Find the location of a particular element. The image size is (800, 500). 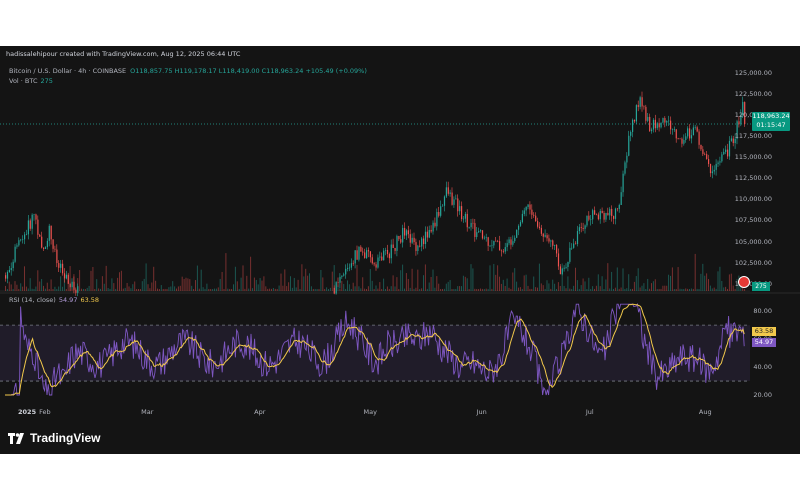

rsi-tick-label: 40.00 is located at coordinates (762, 367).